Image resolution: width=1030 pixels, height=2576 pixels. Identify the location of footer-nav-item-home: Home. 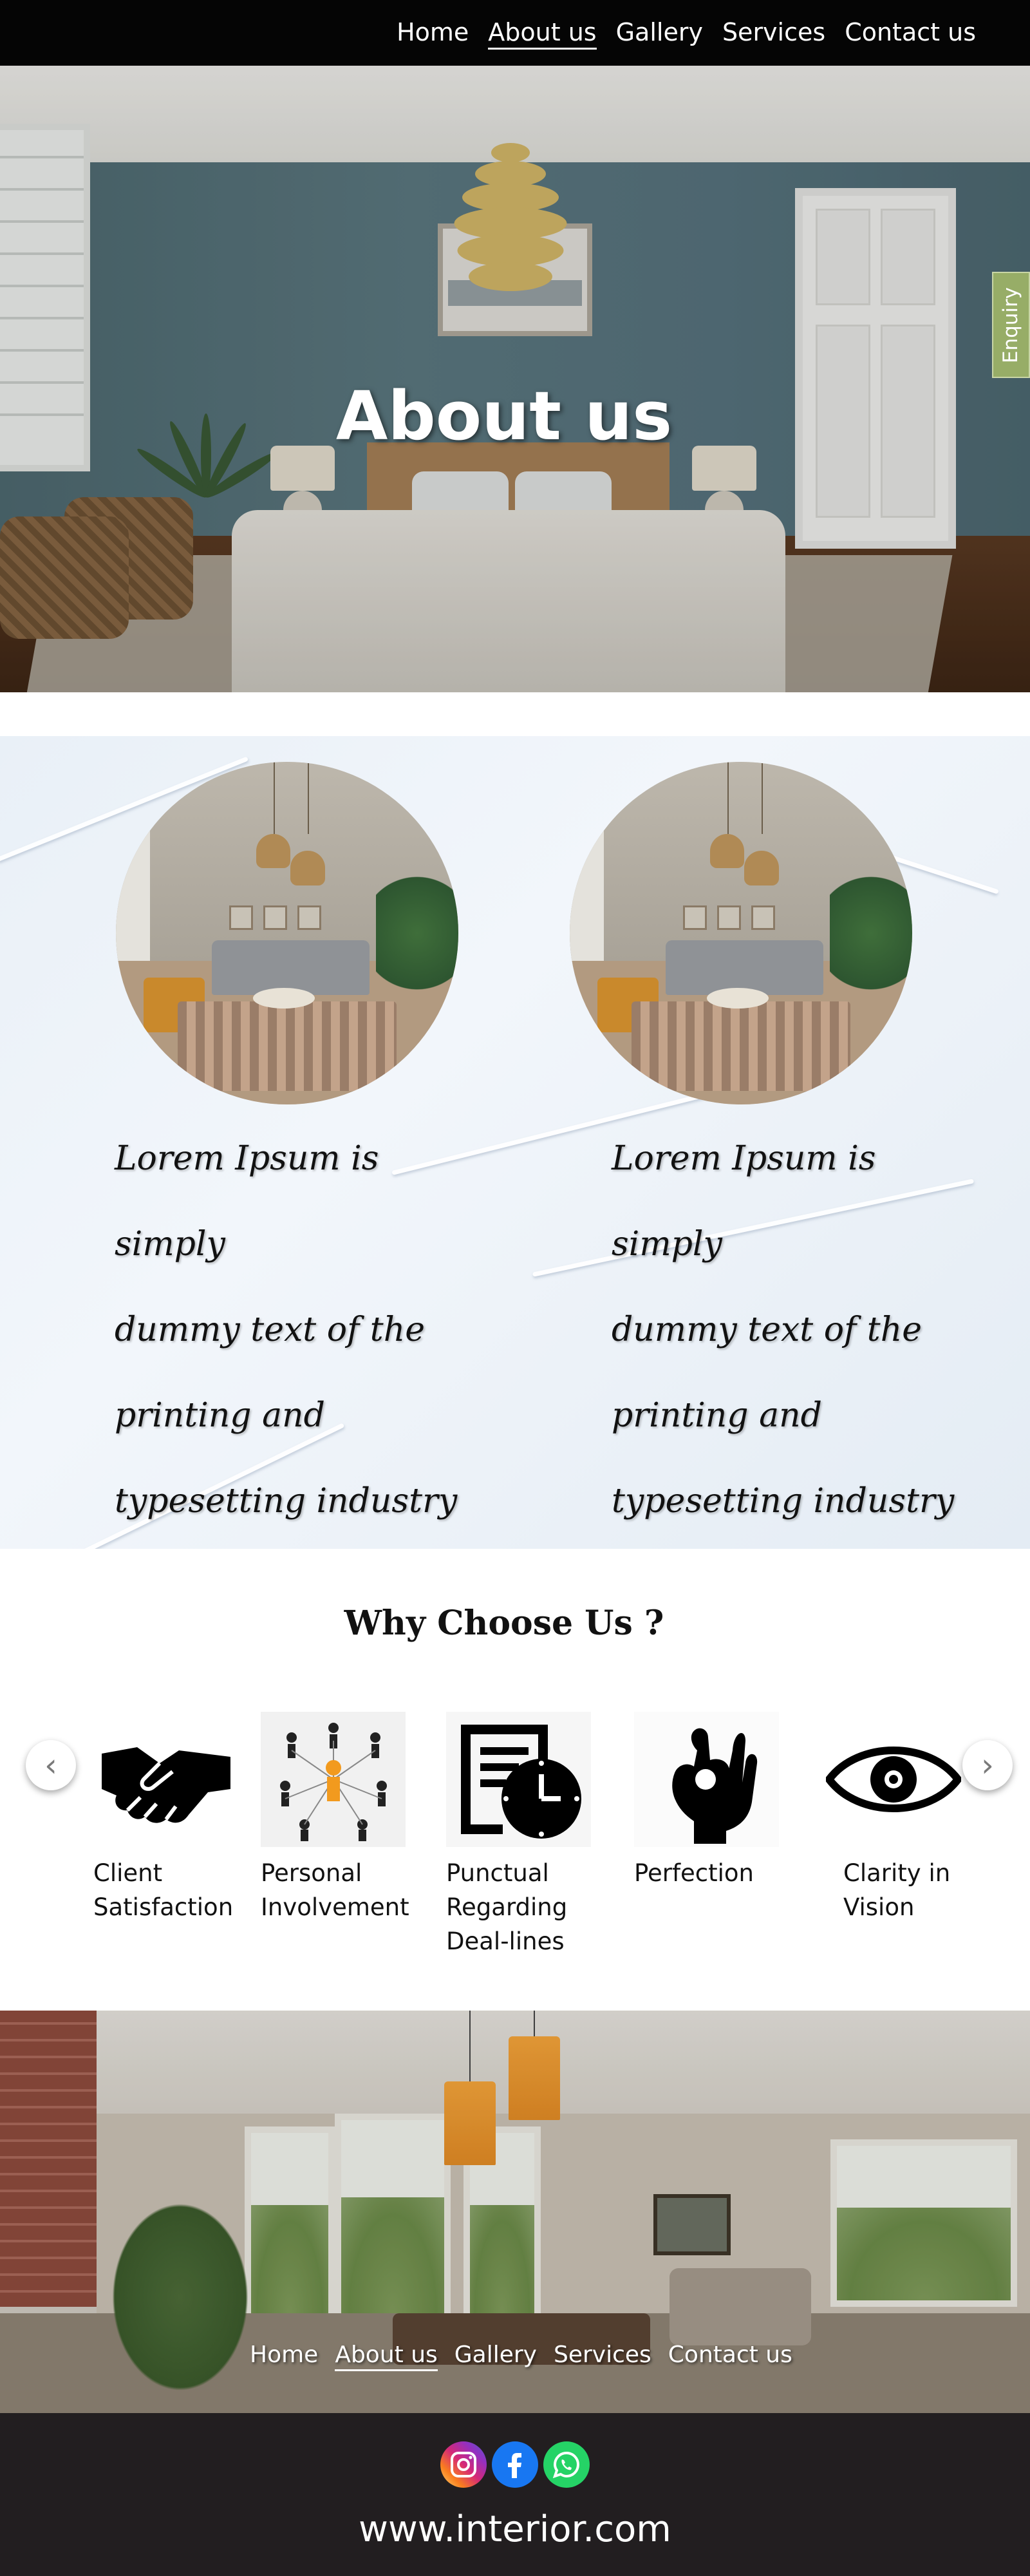
(284, 2355).